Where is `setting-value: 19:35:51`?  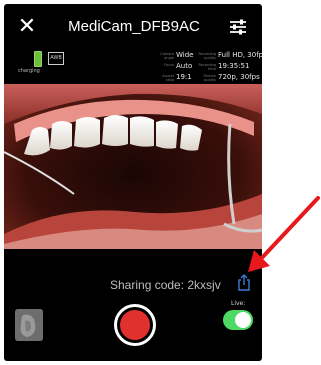 setting-value: 19:35:51 is located at coordinates (234, 66).